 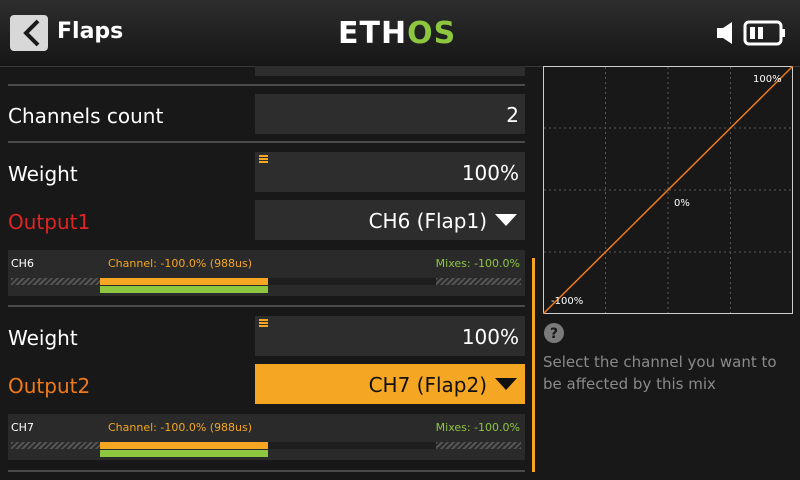 I want to click on question-icon: ?, so click(x=554, y=333).